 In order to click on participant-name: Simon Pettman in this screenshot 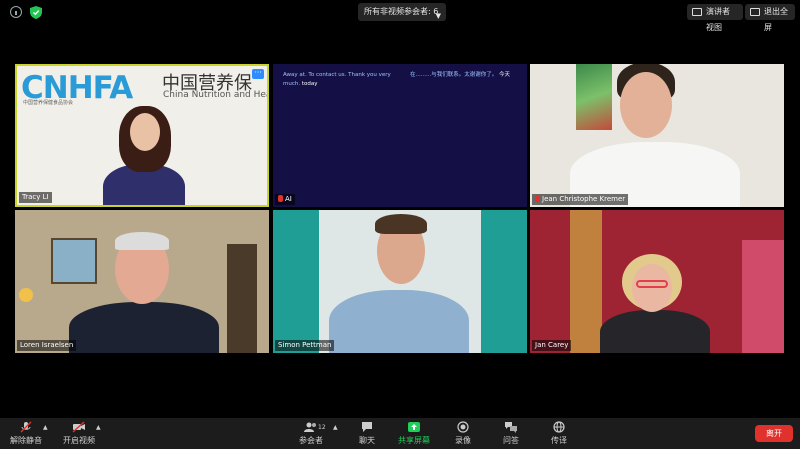, I will do `click(305, 345)`.